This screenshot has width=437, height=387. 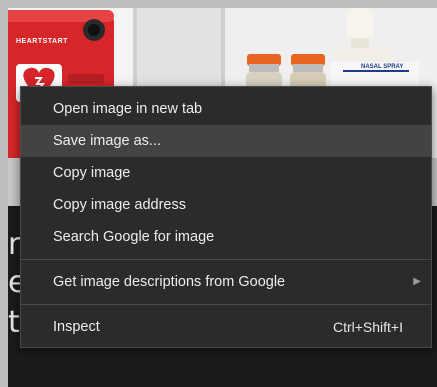 I want to click on menu-item-label: Open image in new tab, so click(x=128, y=109).